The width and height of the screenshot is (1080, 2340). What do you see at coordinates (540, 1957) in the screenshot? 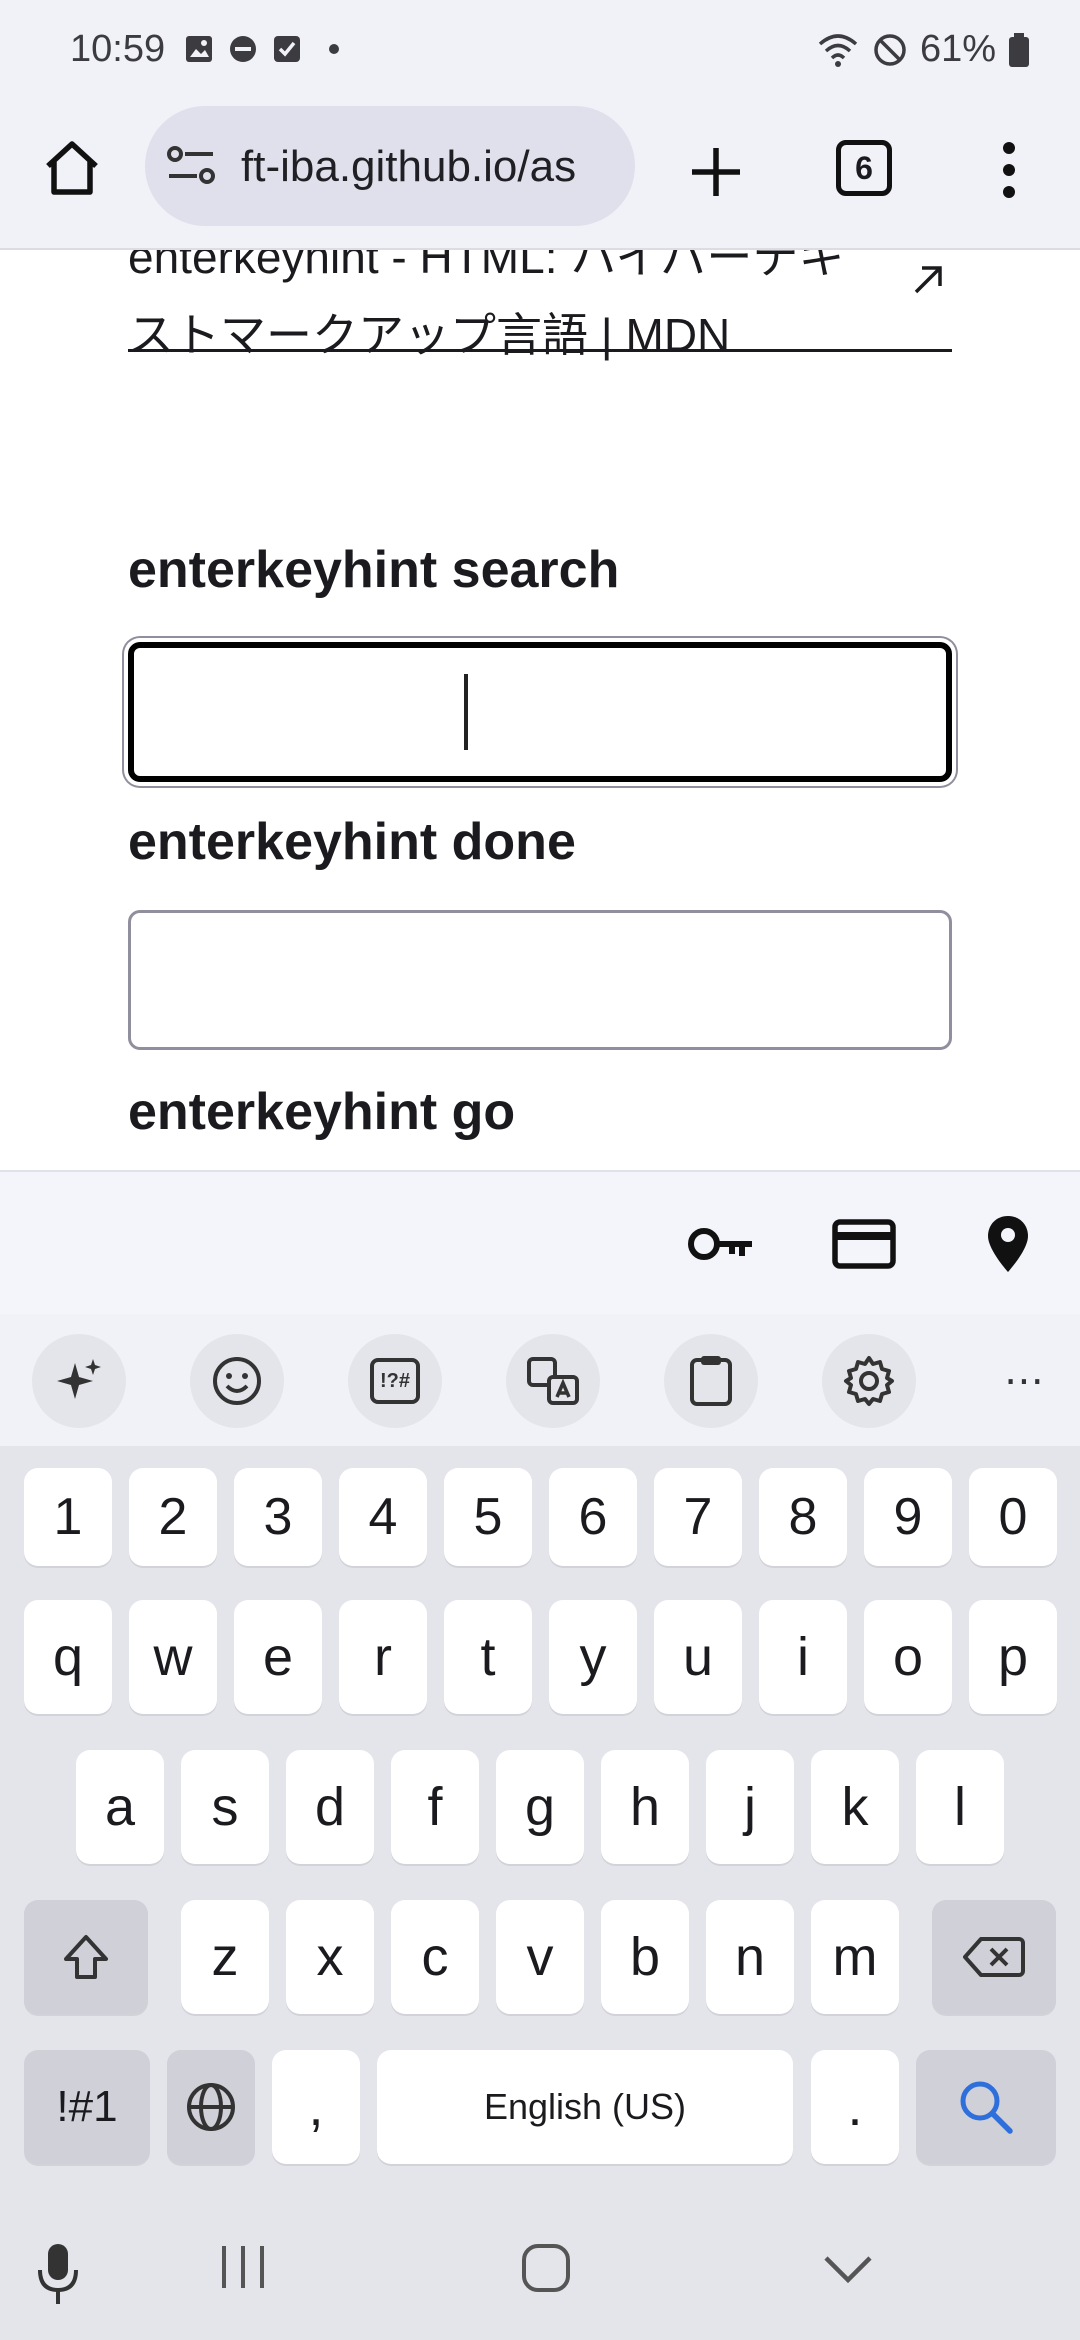
I see `key-v: v` at bounding box center [540, 1957].